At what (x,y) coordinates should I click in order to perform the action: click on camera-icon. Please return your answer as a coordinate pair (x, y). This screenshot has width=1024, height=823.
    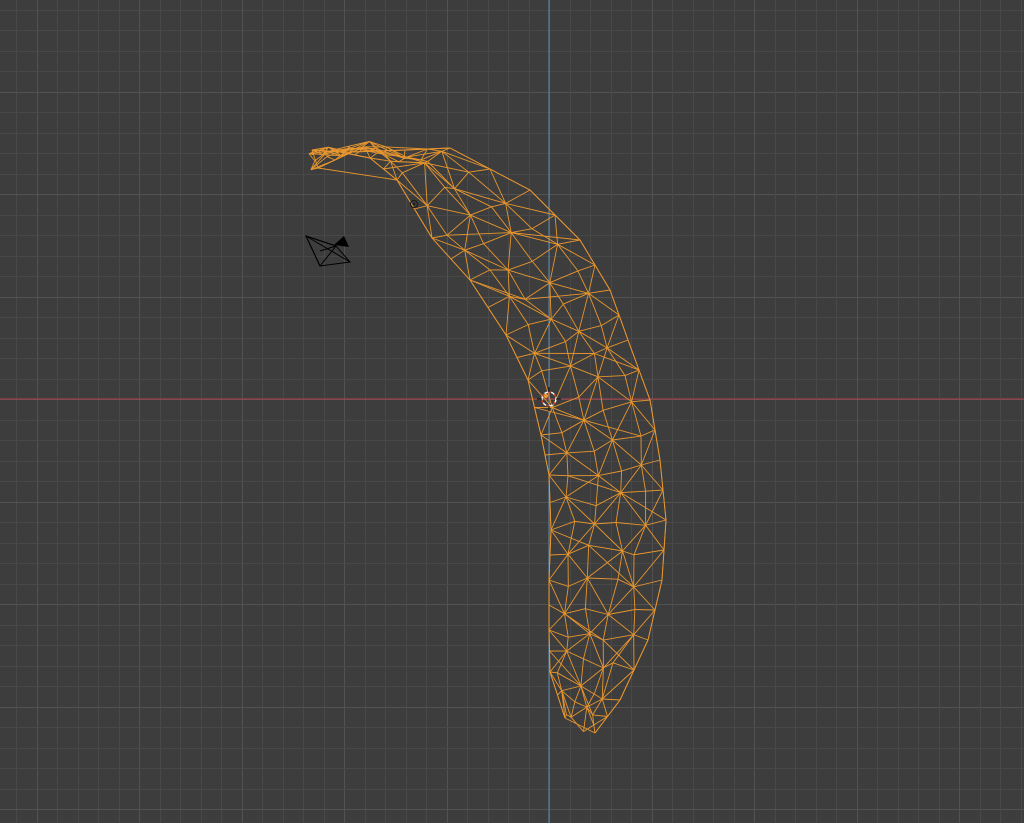
    Looking at the image, I should click on (328, 251).